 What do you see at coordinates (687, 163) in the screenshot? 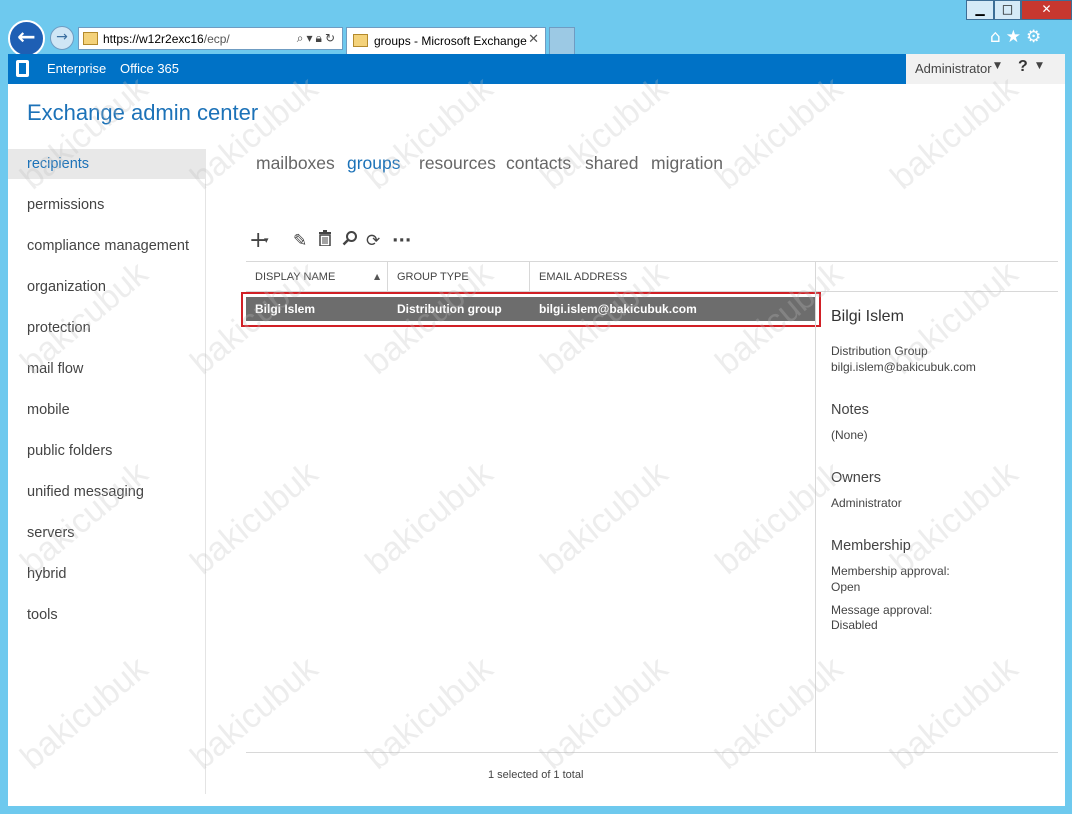
I see `tab-migration: migration` at bounding box center [687, 163].